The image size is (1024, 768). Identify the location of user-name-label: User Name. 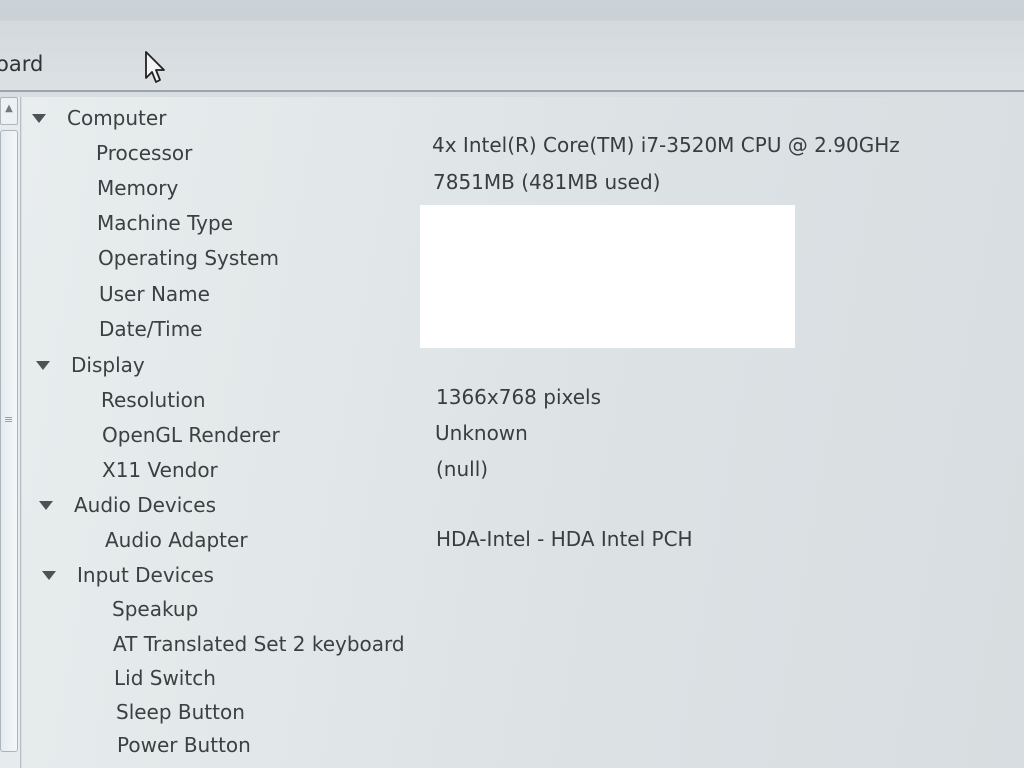
(154, 294).